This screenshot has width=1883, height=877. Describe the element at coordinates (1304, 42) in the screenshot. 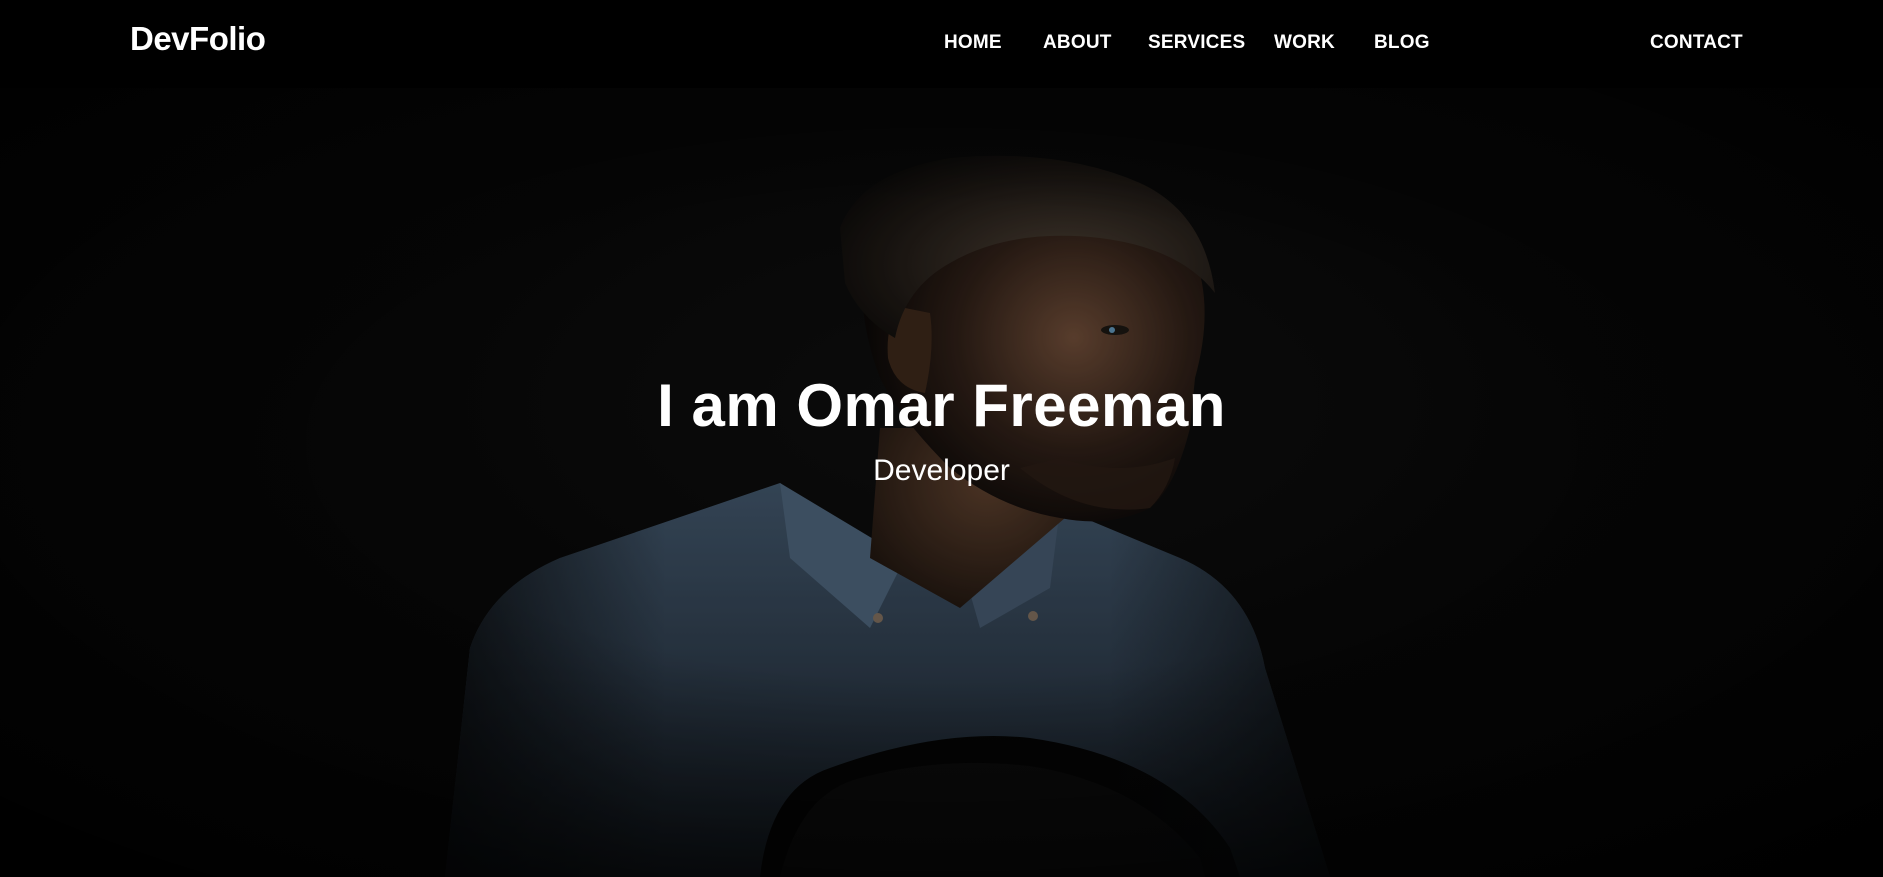

I see `nav-link-work: WORK` at that location.